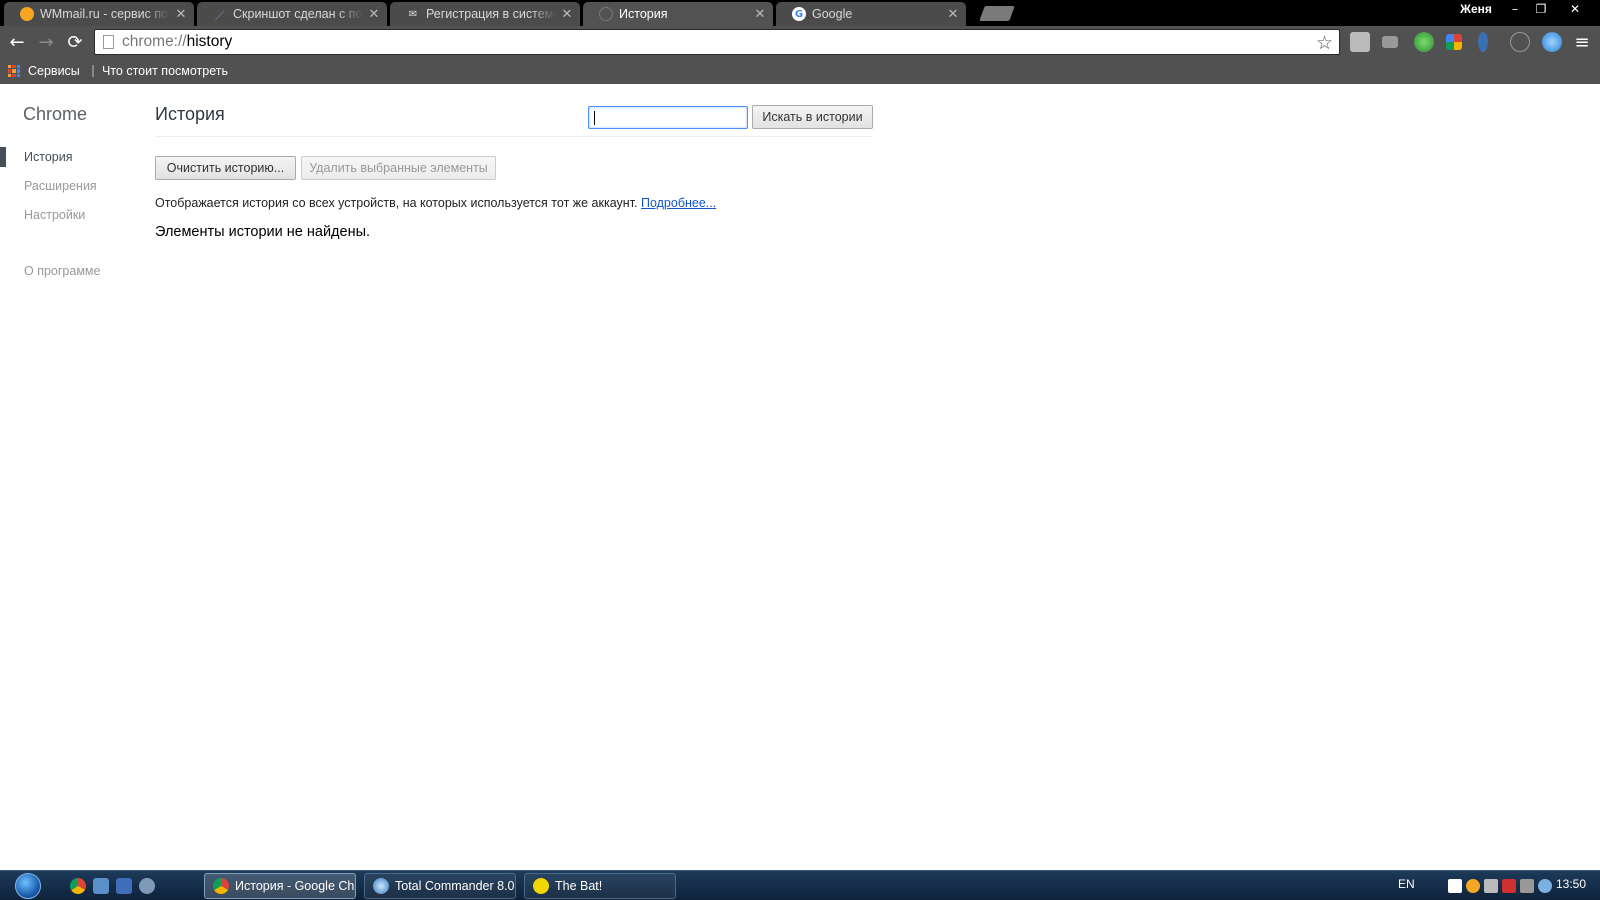 This screenshot has height=900, width=1600. I want to click on address-bar: chrome://history ☆, so click(717, 42).